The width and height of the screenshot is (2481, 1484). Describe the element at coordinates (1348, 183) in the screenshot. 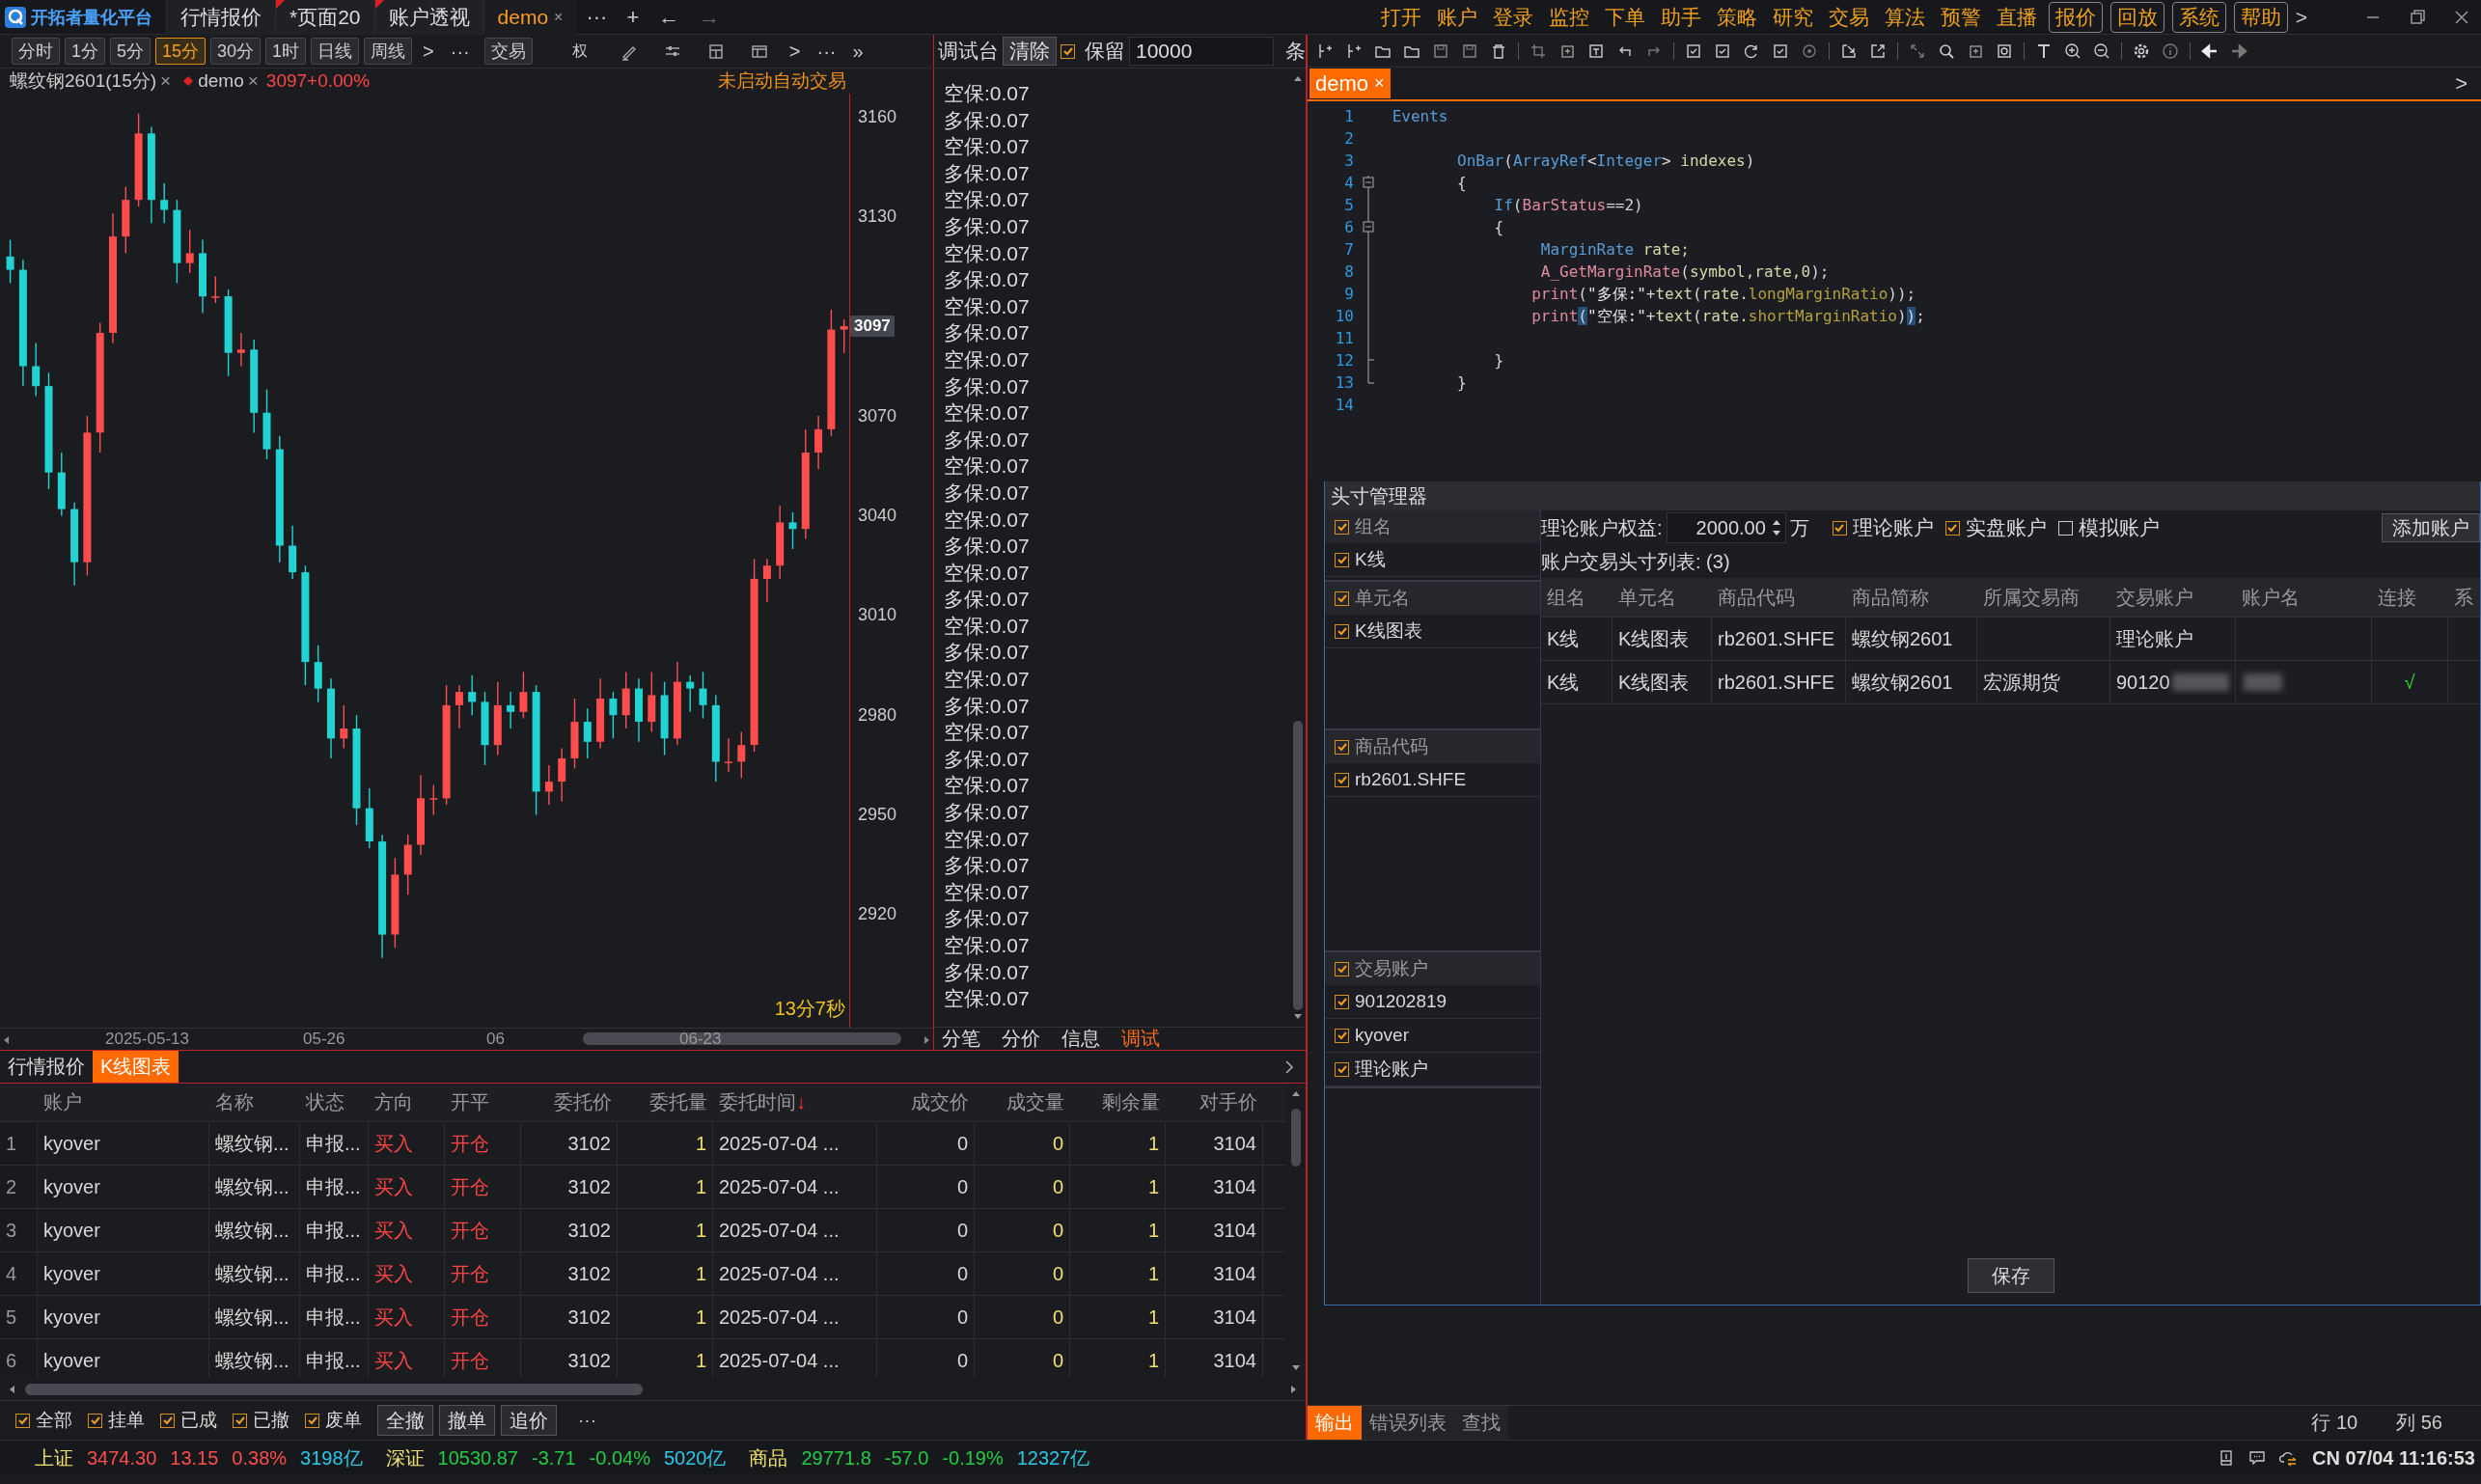

I see `line-number: 4` at that location.